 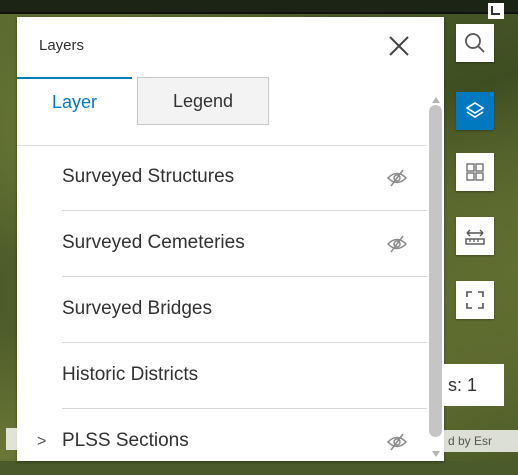 What do you see at coordinates (148, 176) in the screenshot?
I see `layer-label: Surveyed Structures` at bounding box center [148, 176].